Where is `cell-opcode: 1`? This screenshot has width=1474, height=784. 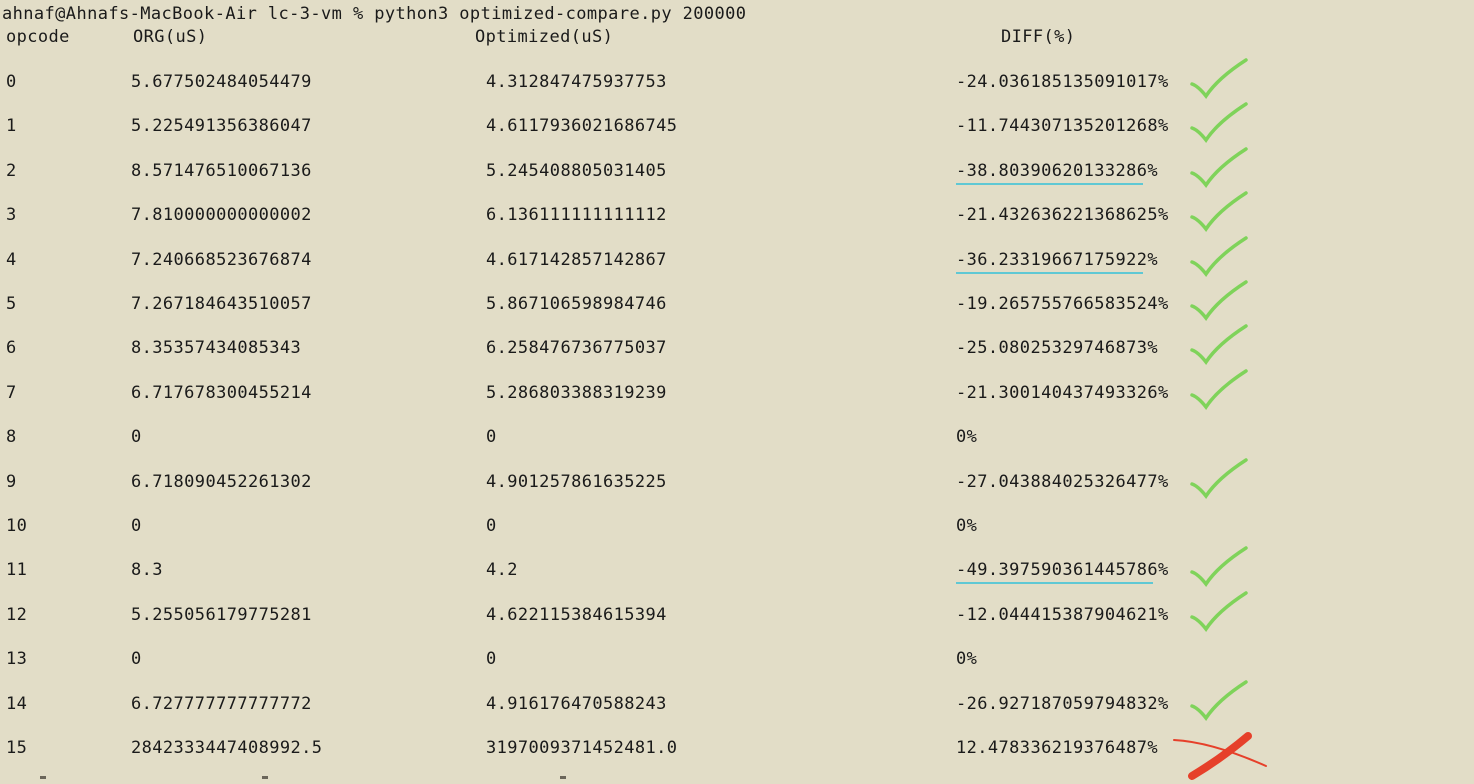 cell-opcode: 1 is located at coordinates (11, 126).